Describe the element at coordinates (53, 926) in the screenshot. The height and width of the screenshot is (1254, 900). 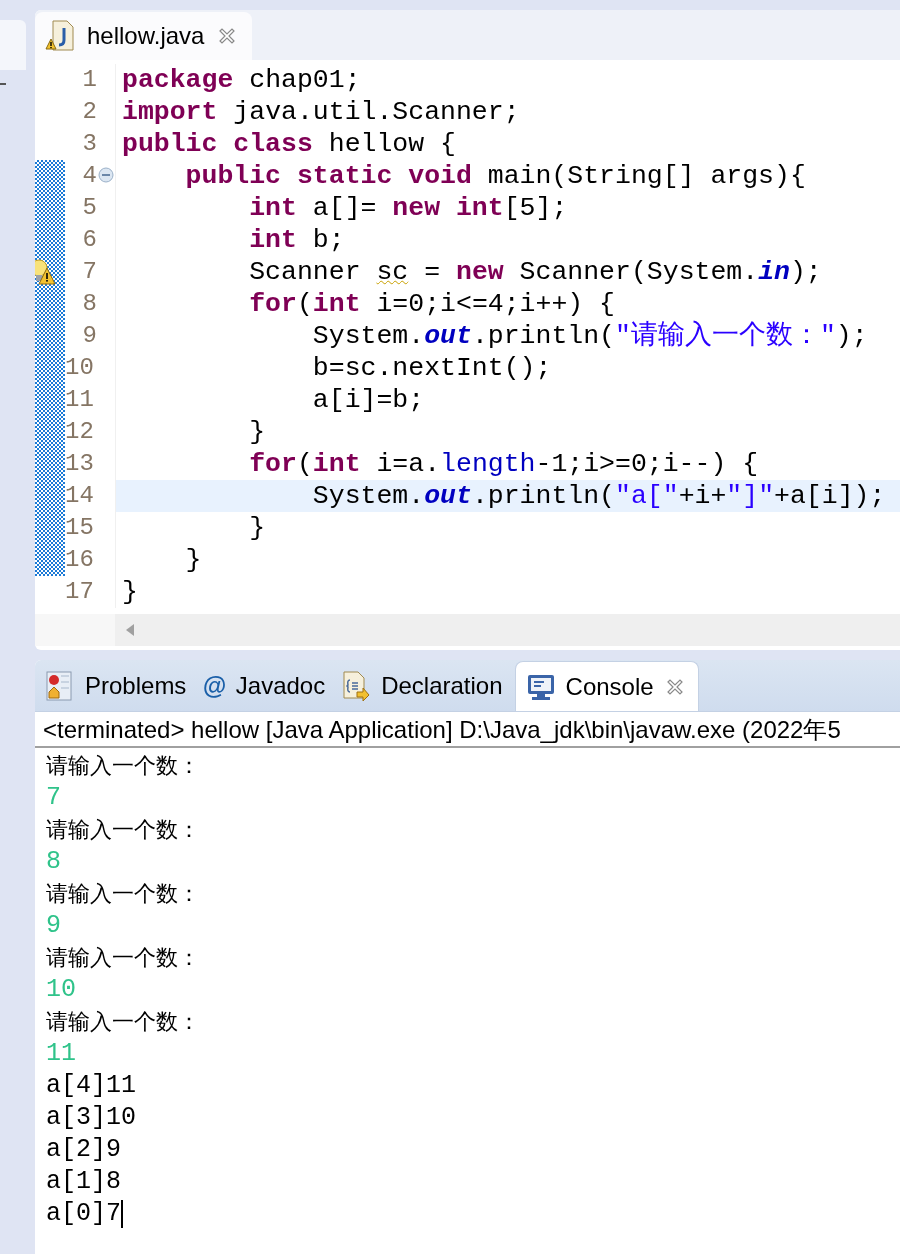
I see `input-text: 9` at that location.